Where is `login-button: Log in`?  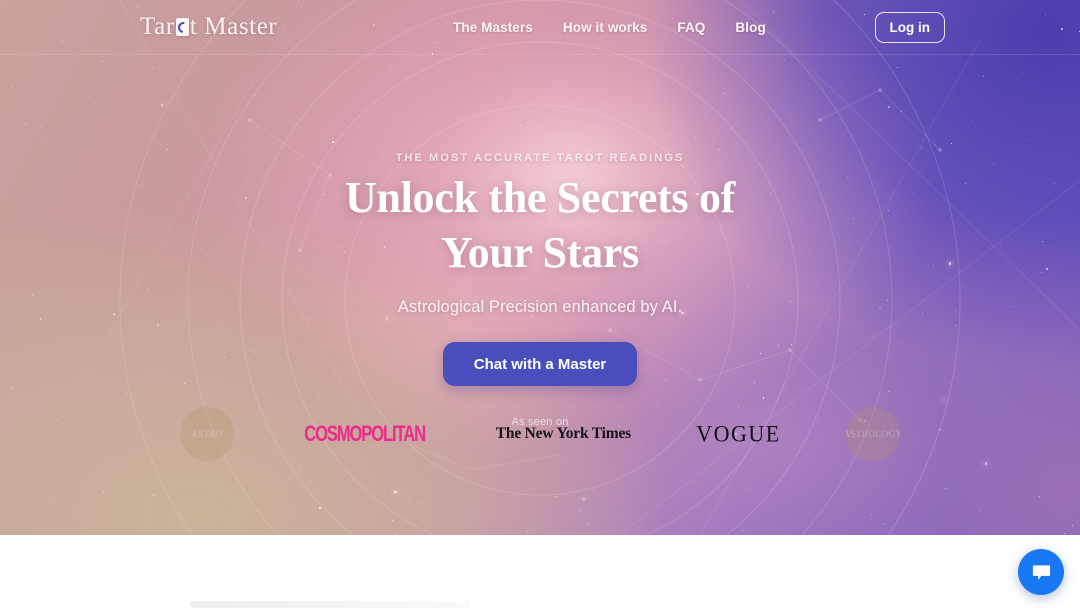
login-button: Log in is located at coordinates (909, 27).